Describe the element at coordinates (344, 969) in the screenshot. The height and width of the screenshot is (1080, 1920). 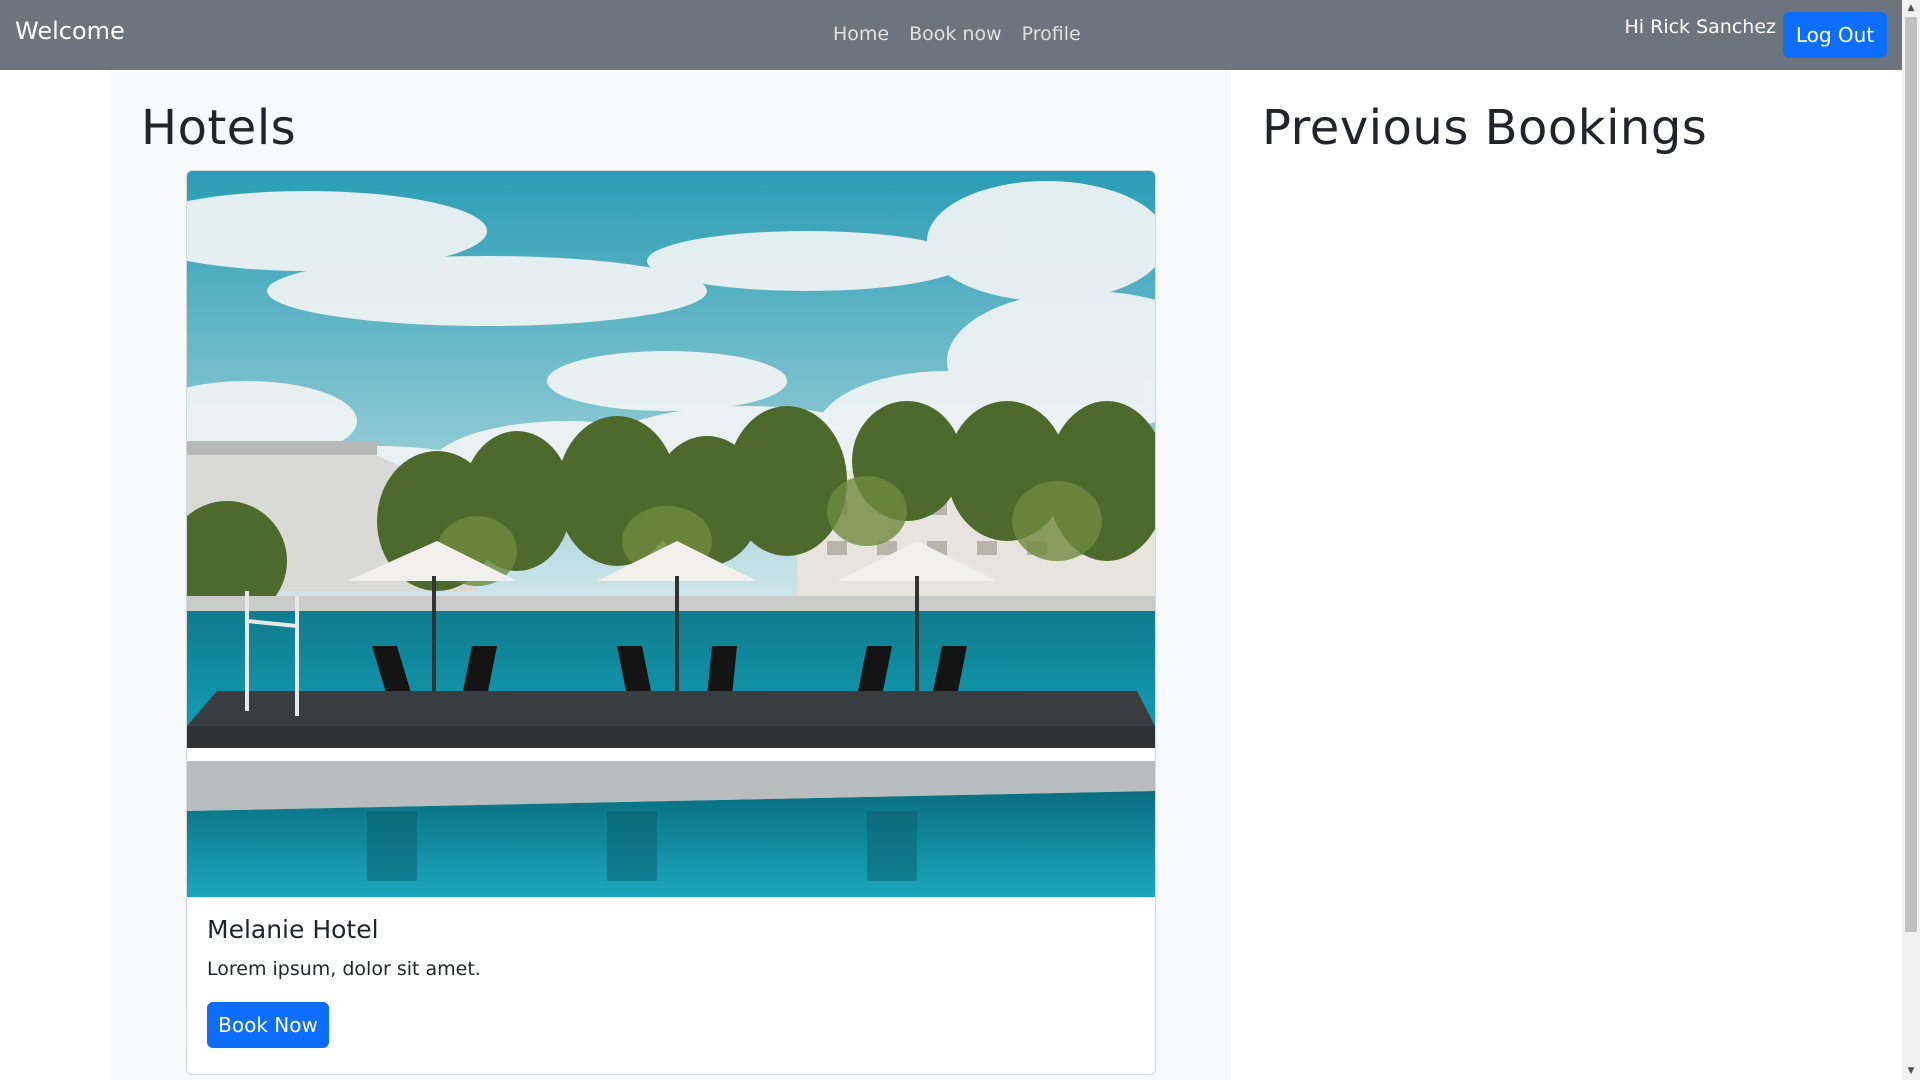
I see `hotel-description: Lorem ipsum, dolor sit amet.` at that location.